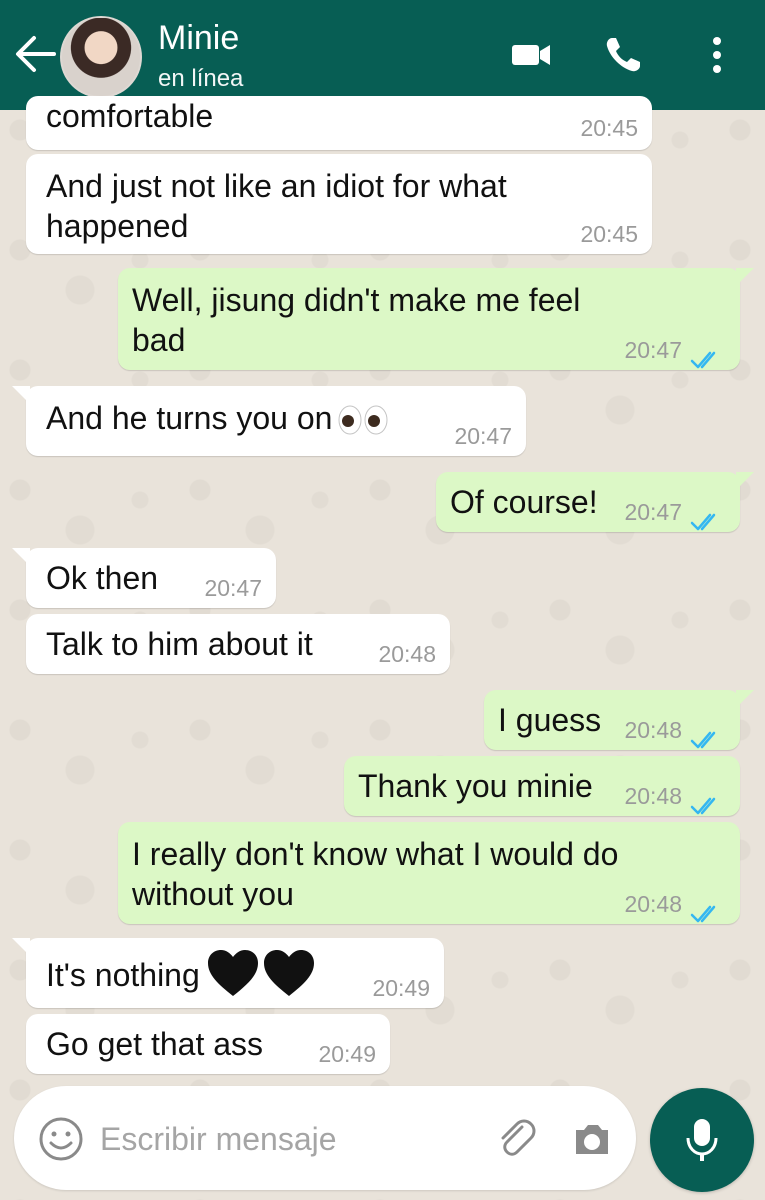 The height and width of the screenshot is (1200, 765). Describe the element at coordinates (382, 55) in the screenshot. I see `chat-header: Minie en línea` at that location.